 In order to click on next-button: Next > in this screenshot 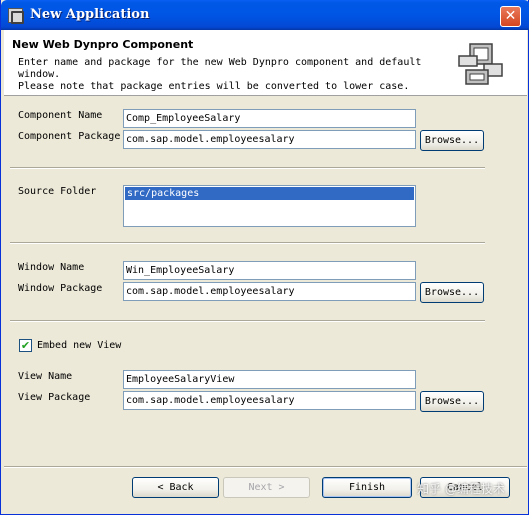, I will do `click(266, 487)`.